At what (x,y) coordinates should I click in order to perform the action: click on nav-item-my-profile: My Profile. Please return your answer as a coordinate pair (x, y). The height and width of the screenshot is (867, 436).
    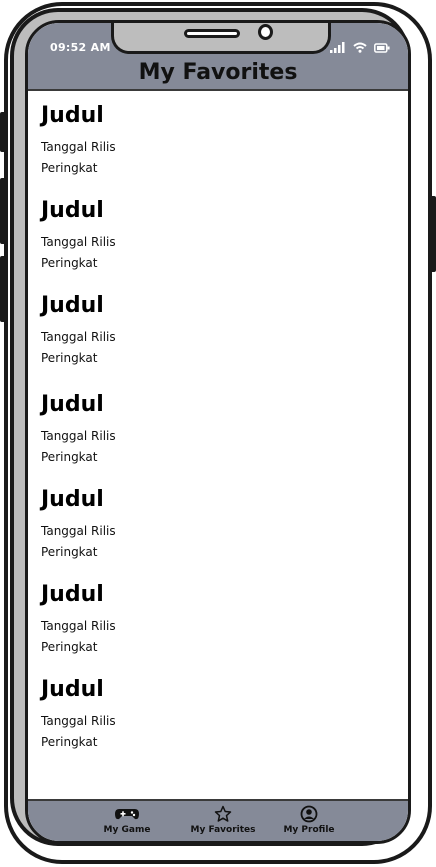
    Looking at the image, I should click on (309, 820).